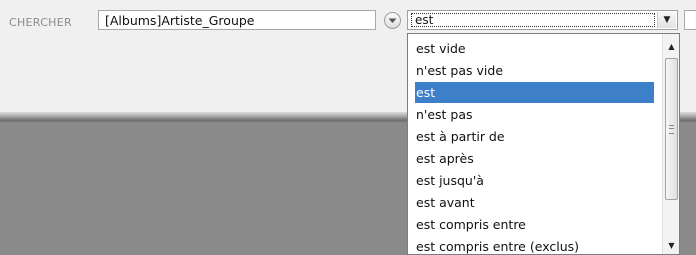 The height and width of the screenshot is (255, 696). I want to click on scrollbar-thumb, so click(671, 129).